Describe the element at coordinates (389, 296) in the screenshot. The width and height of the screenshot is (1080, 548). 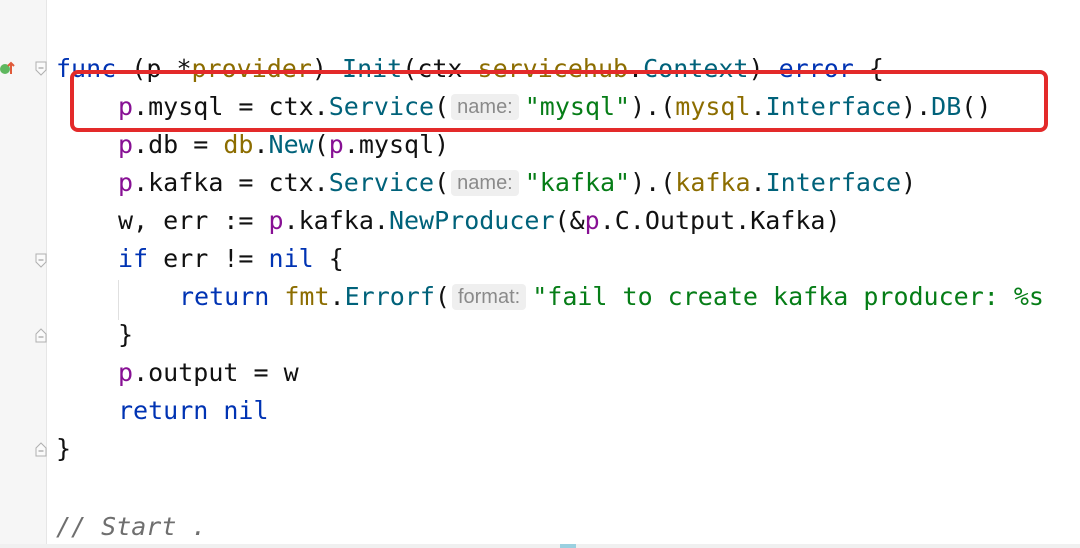
I see `function-call: Errorf` at that location.